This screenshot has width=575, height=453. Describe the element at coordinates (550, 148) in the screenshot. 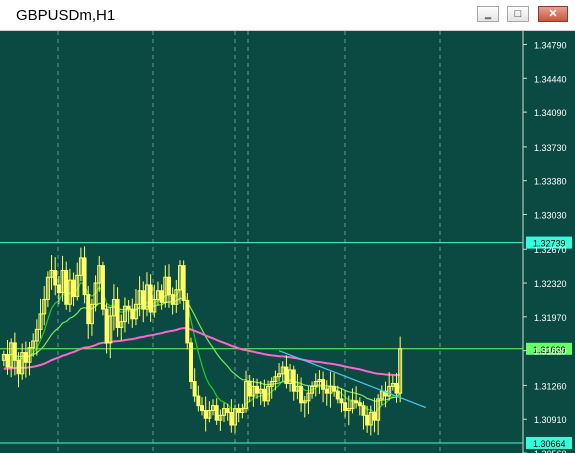

I see `tick-label: 1.33730` at that location.